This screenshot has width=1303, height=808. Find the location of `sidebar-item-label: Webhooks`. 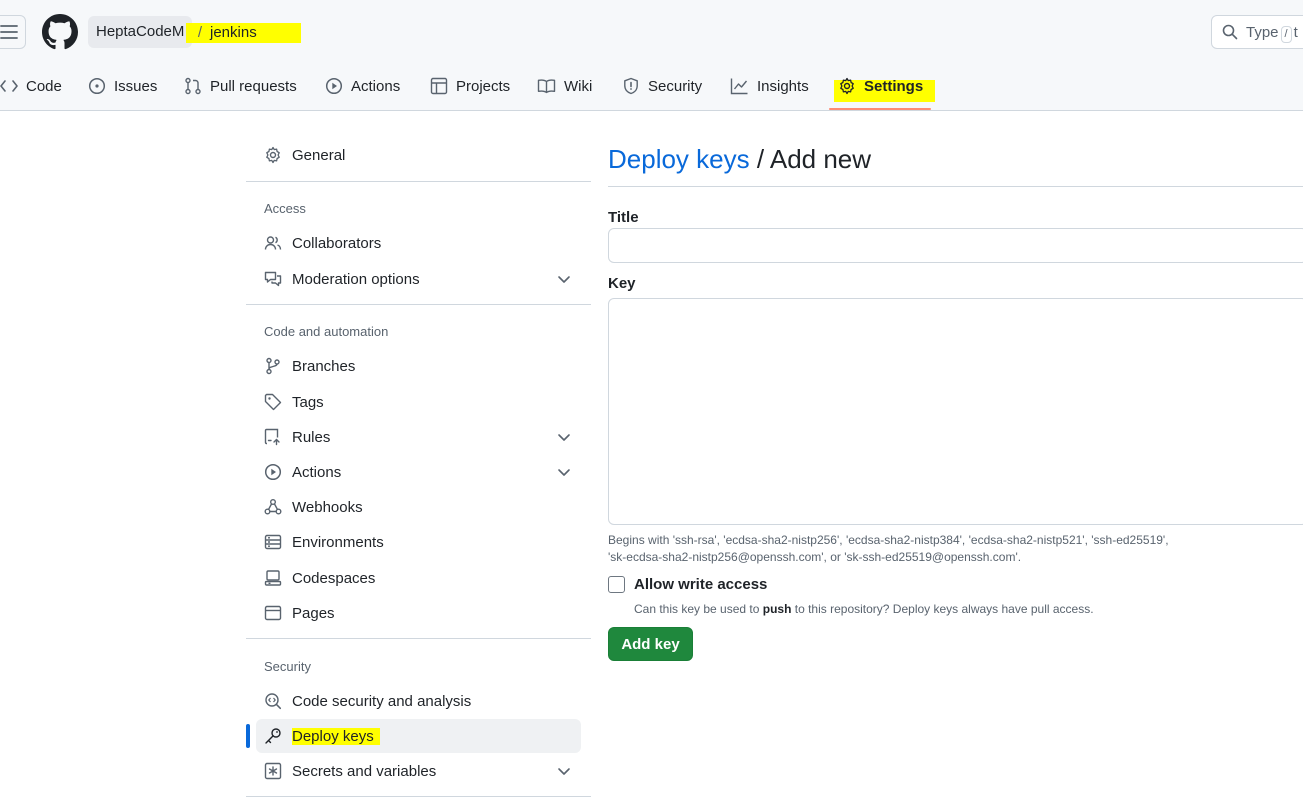

sidebar-item-label: Webhooks is located at coordinates (327, 507).